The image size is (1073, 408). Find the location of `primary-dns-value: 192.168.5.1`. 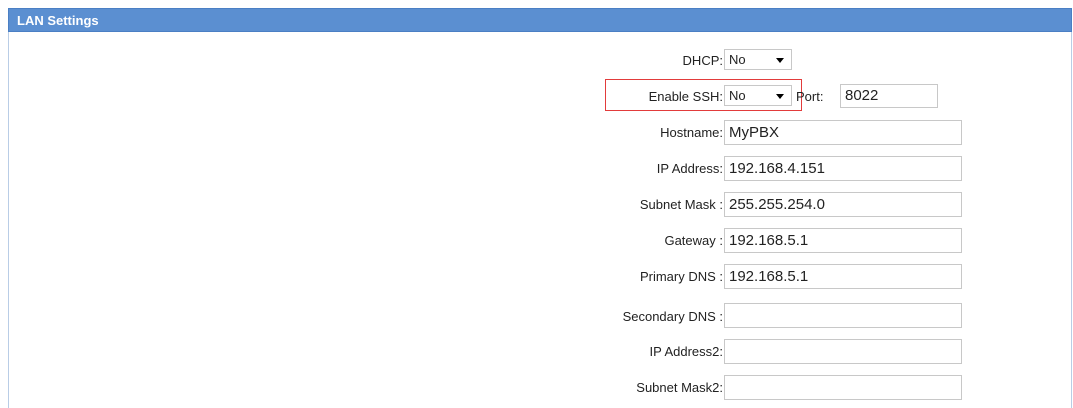

primary-dns-value: 192.168.5.1 is located at coordinates (769, 276).